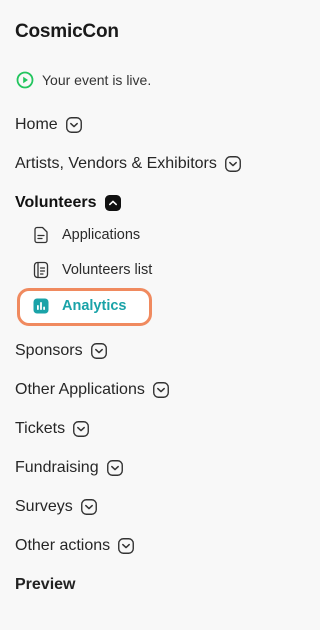  I want to click on app-title: CosmicCon, so click(67, 31).